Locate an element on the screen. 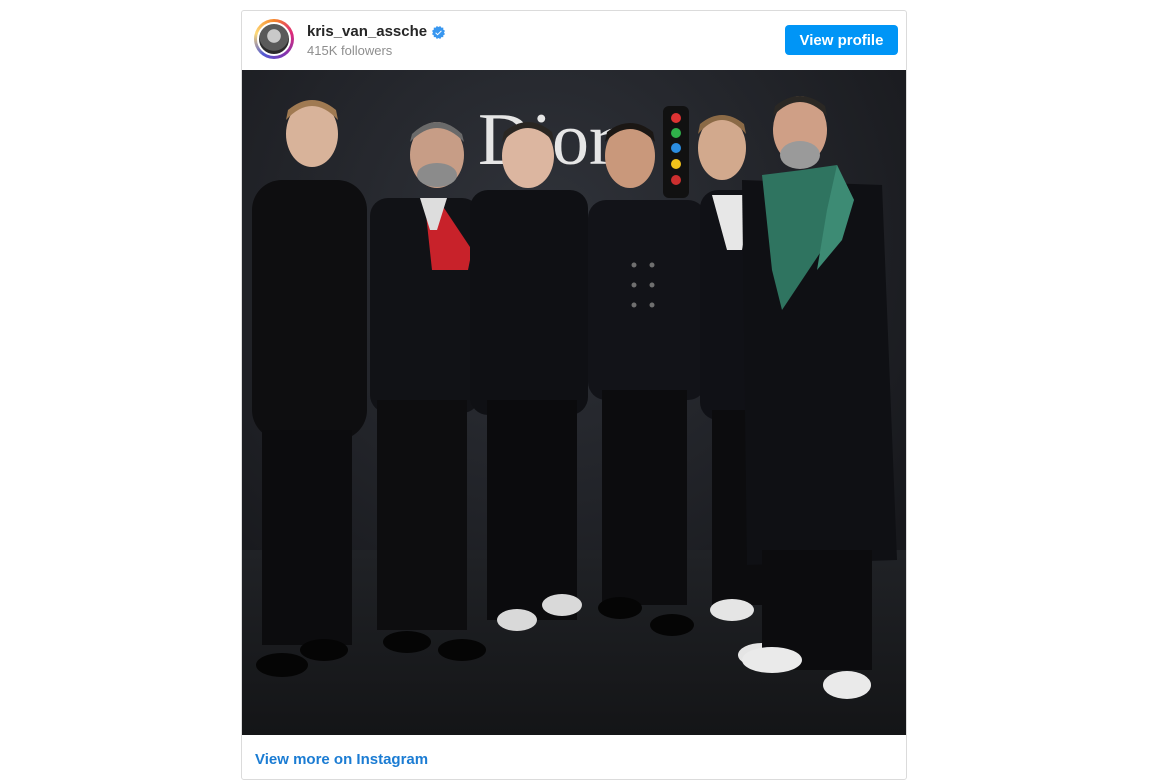 The height and width of the screenshot is (780, 1160). view-profile-button: View profile is located at coordinates (841, 40).